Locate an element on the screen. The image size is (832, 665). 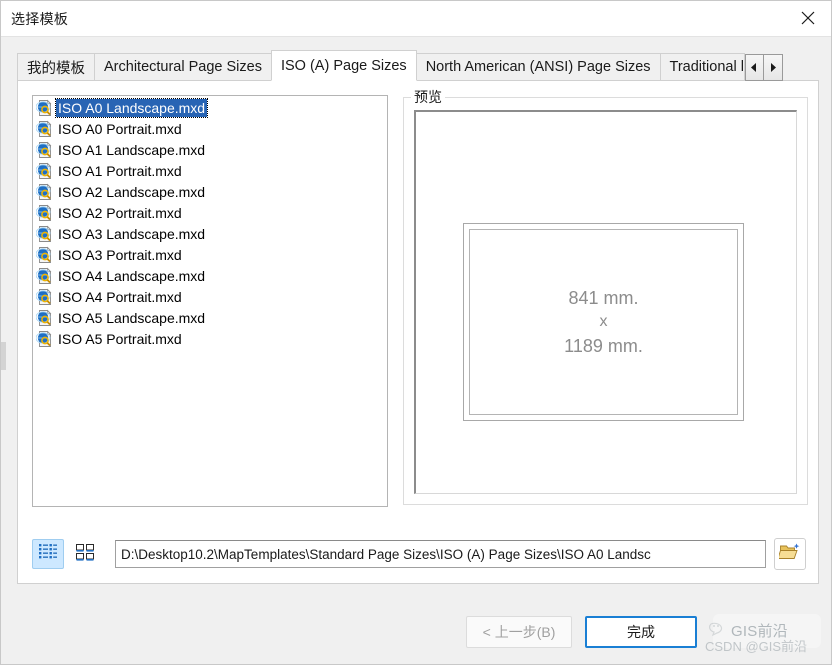
chevron-right-icon is located at coordinates (773, 67).